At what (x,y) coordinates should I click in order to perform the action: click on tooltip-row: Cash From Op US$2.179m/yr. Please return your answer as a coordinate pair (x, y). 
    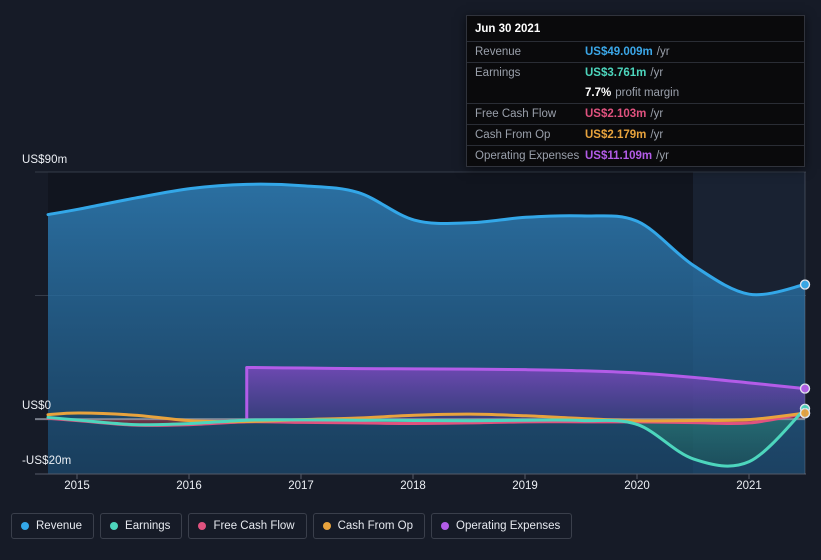
    Looking at the image, I should click on (635, 134).